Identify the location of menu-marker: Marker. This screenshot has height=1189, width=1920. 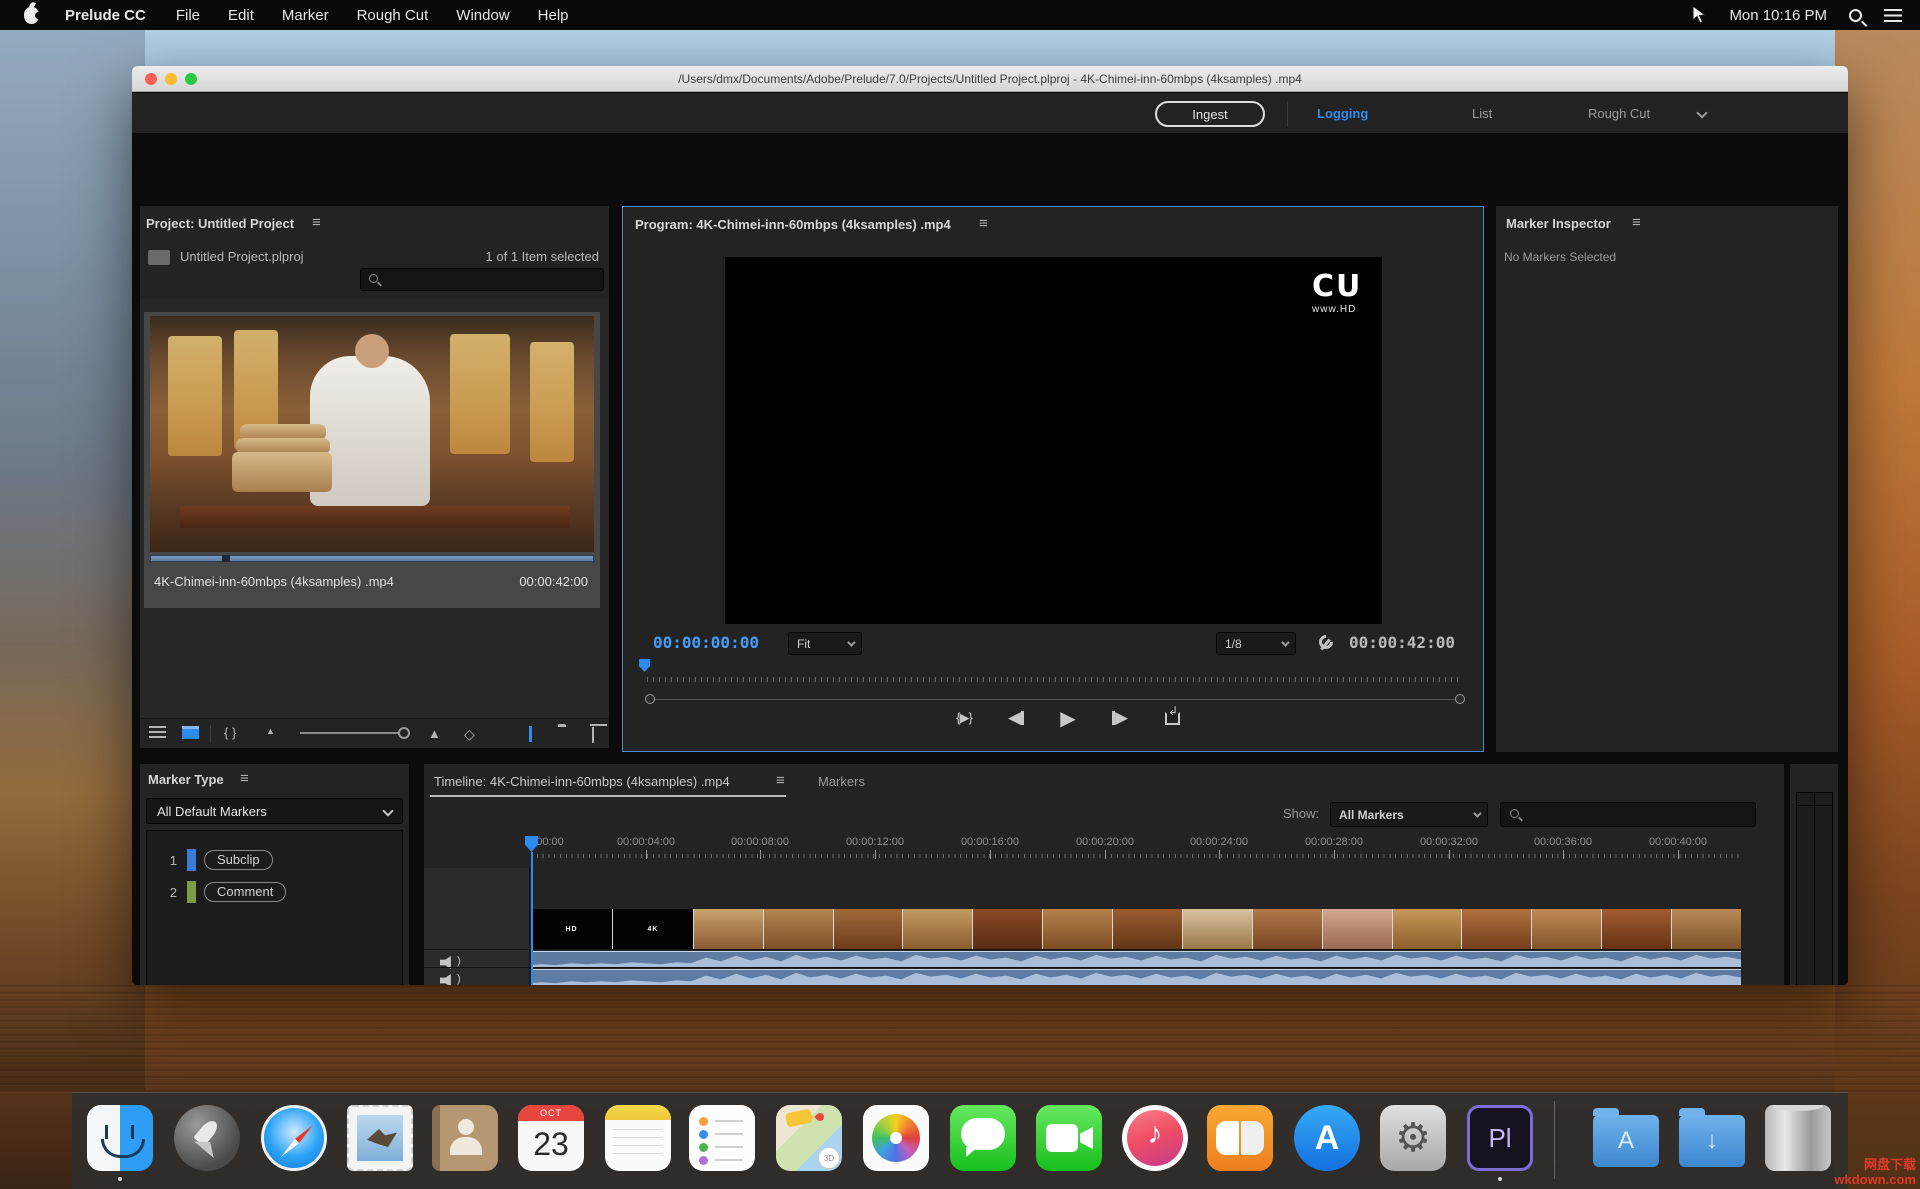
(305, 15).